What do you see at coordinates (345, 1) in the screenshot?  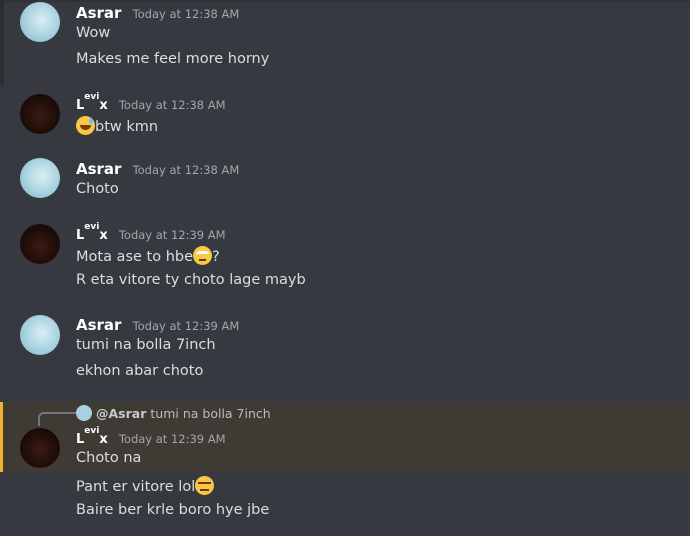 I see `top-border` at bounding box center [345, 1].